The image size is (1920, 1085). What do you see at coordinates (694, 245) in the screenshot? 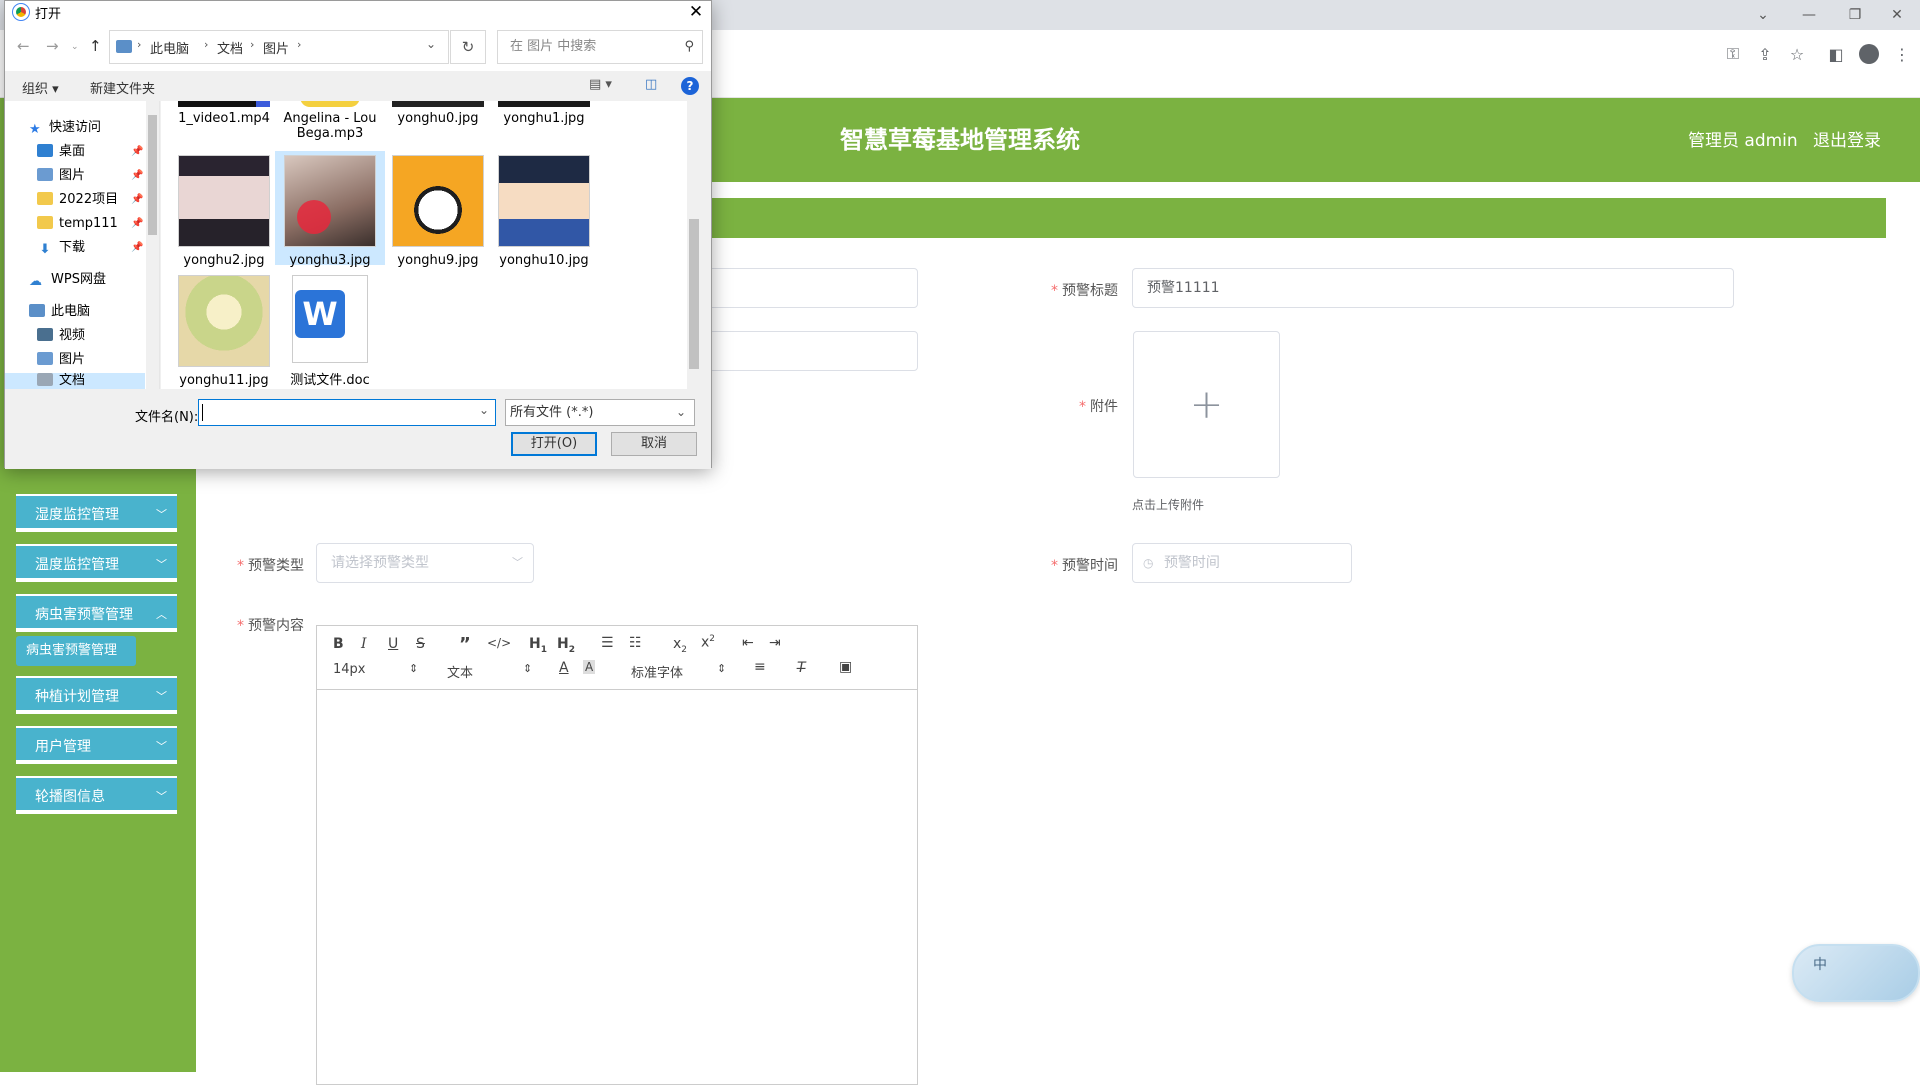
I see `file-scrollbar` at bounding box center [694, 245].